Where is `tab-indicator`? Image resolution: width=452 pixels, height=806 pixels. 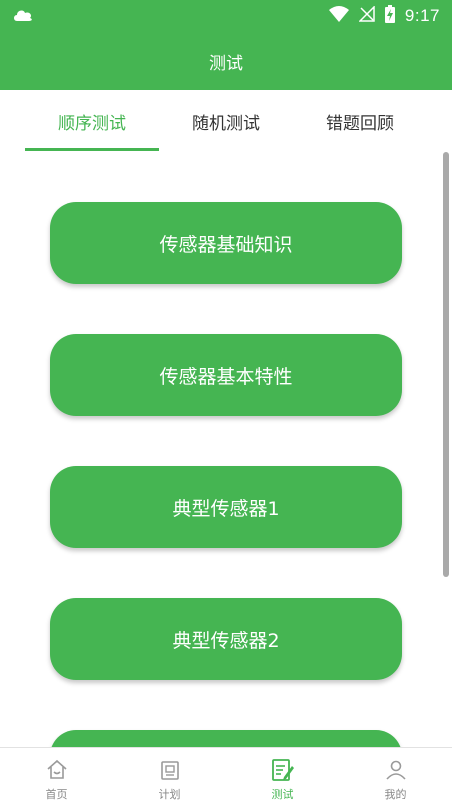 tab-indicator is located at coordinates (92, 149).